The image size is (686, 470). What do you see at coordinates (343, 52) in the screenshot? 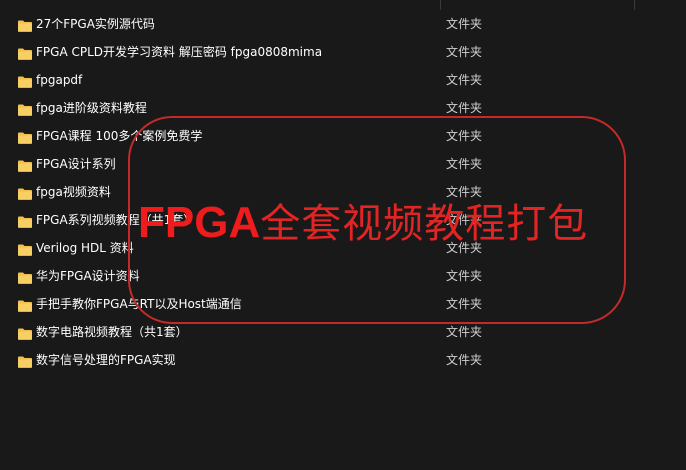
I see `list-item: FPGA CPLD开发学习资料 解压密码 fpga0808mima 文件夹` at bounding box center [343, 52].